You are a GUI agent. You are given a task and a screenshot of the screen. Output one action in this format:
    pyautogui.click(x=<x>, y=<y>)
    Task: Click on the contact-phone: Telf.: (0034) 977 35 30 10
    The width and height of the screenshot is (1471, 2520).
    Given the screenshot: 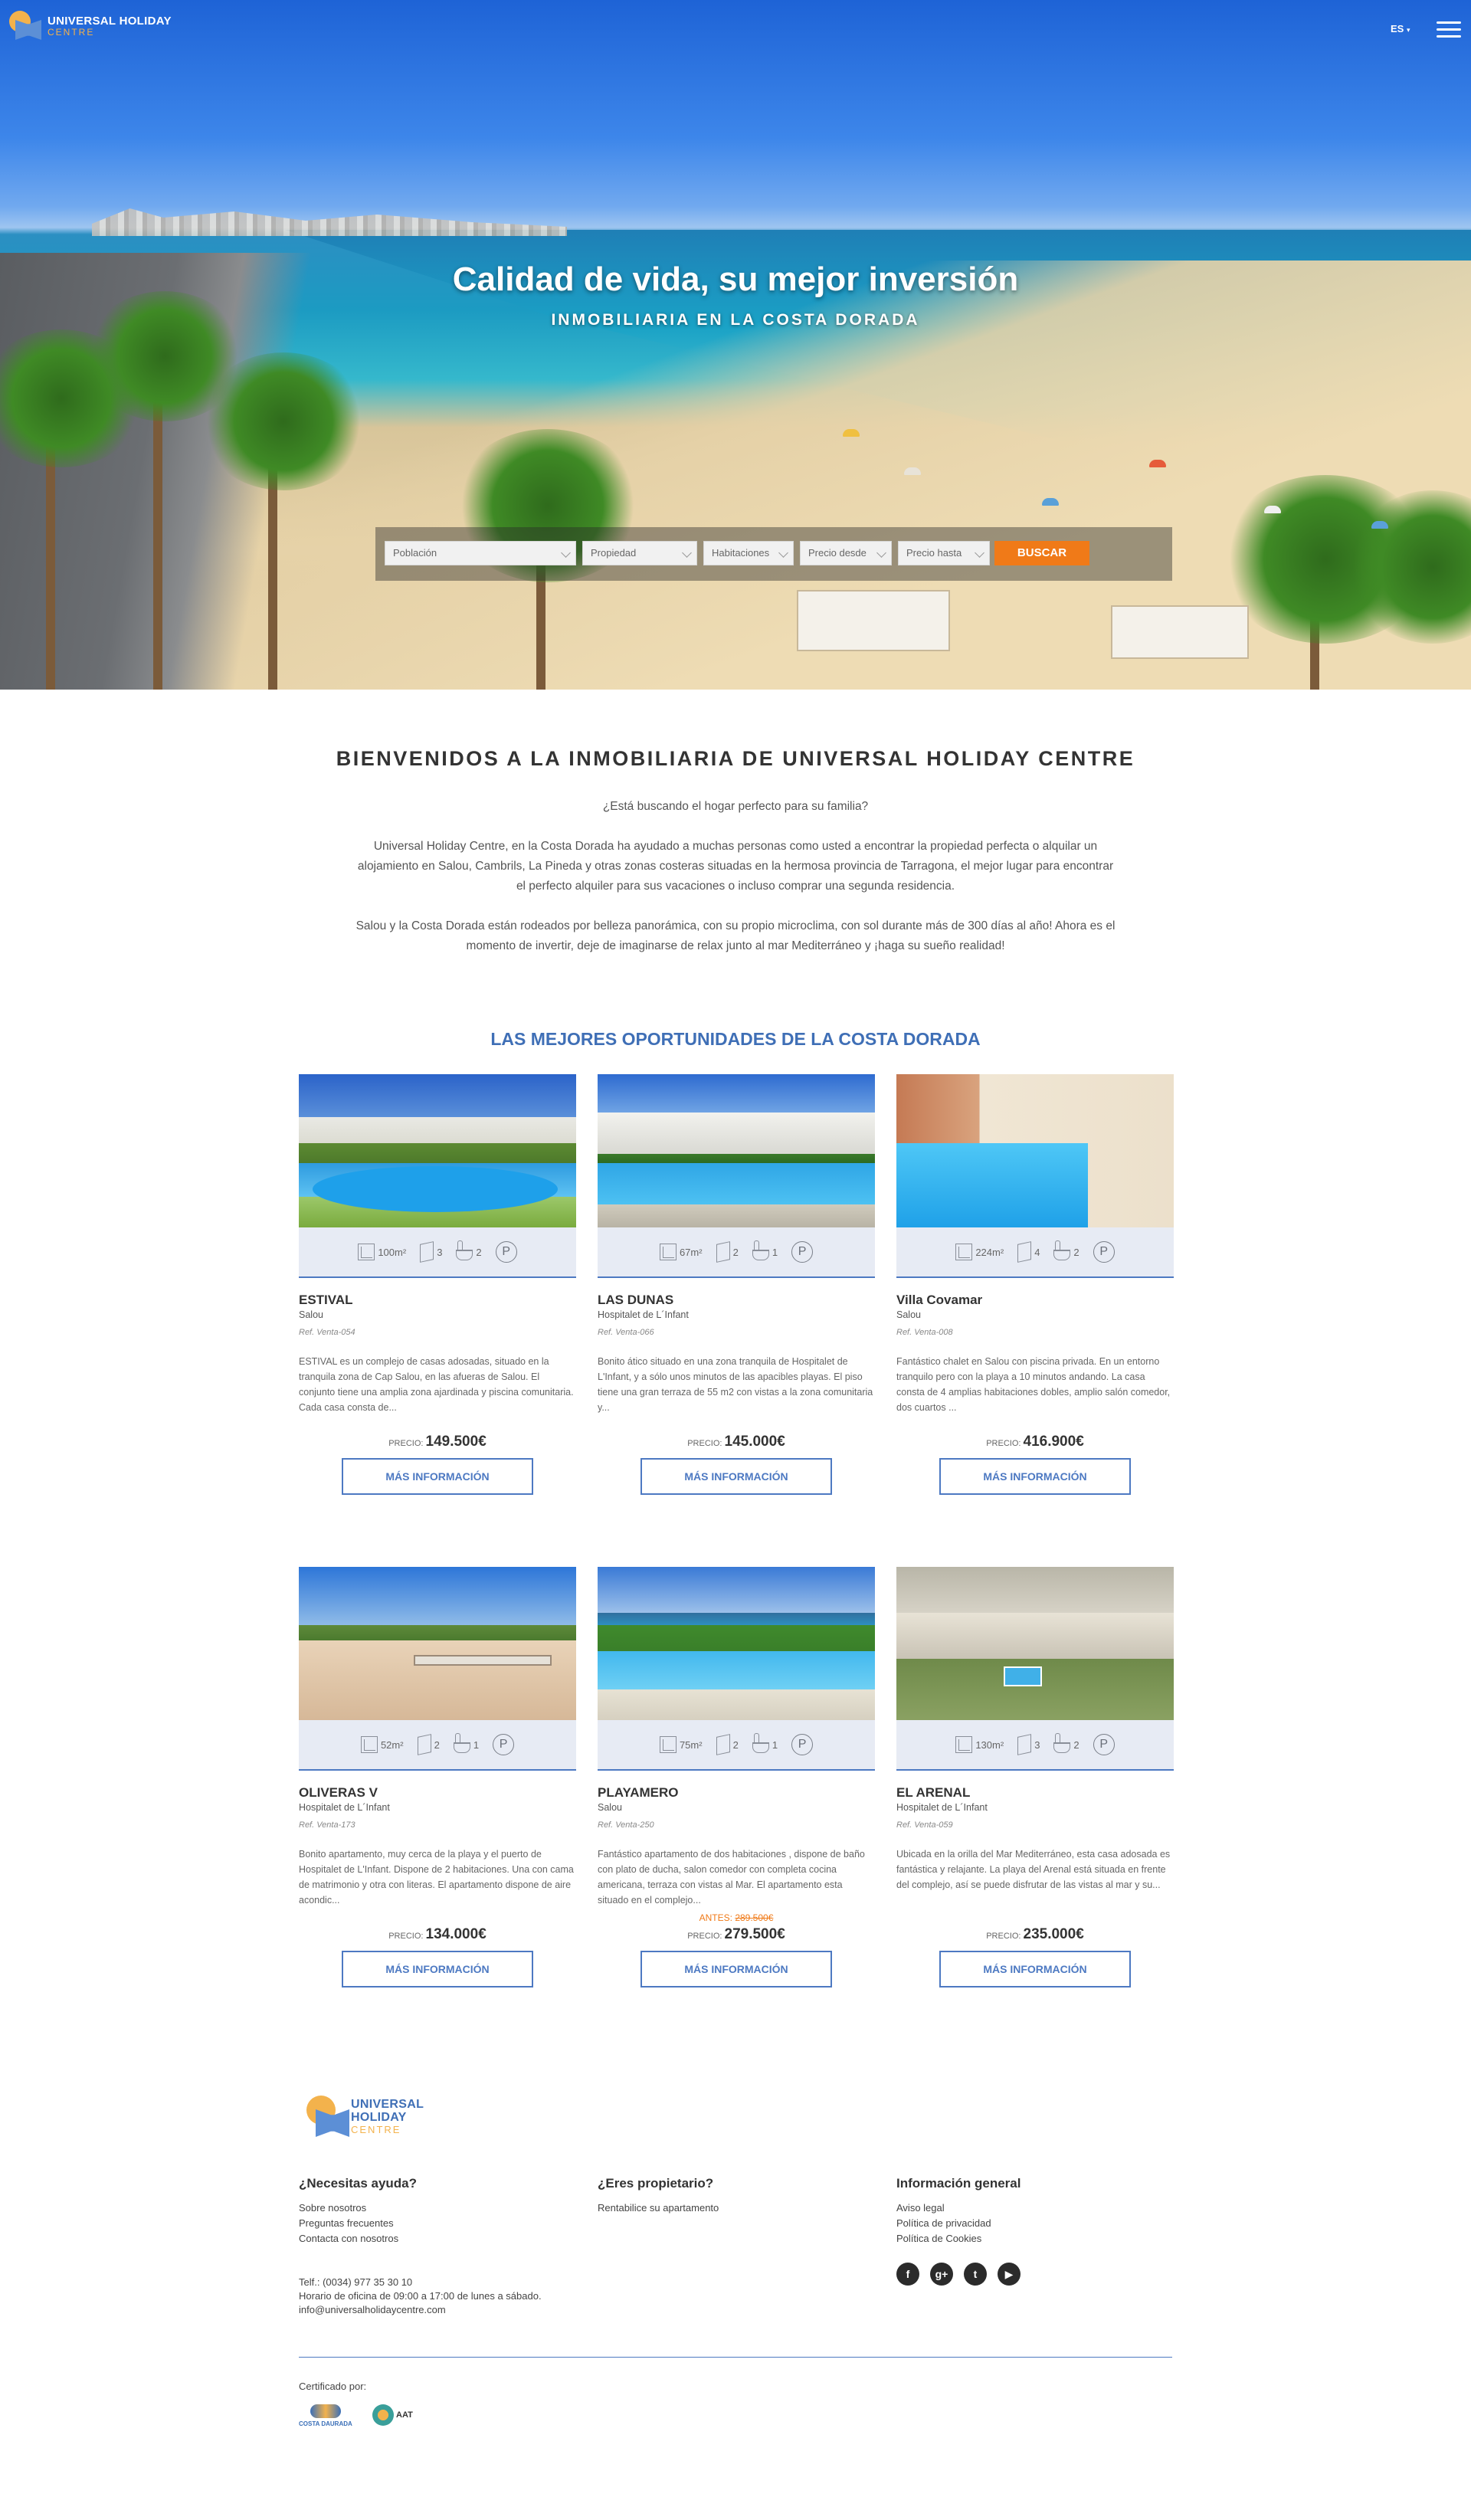 What is the action you would take?
    pyautogui.click(x=420, y=2282)
    